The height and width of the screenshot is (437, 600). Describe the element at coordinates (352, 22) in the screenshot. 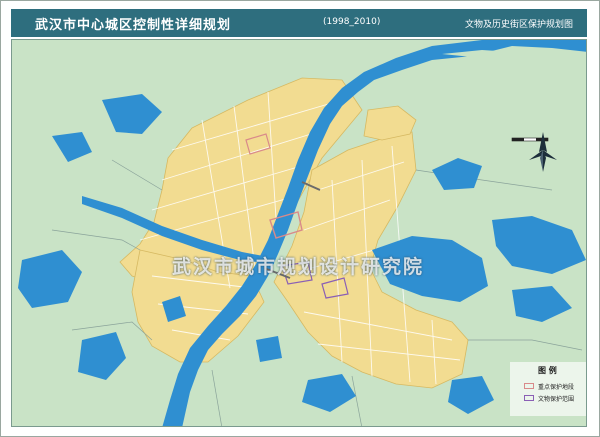

I see `plan-years: (1998_2010)` at that location.